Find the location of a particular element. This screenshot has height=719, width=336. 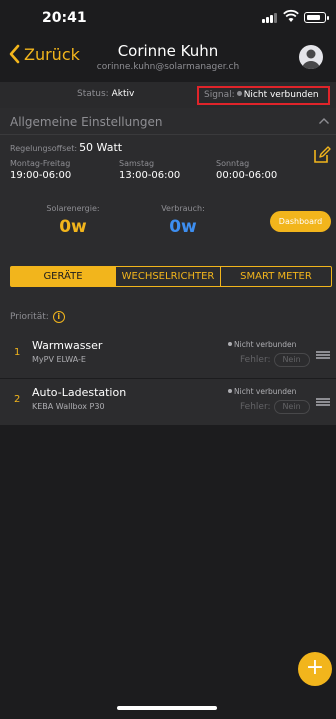

signal-value: Nicht verbunden is located at coordinates (281, 95).